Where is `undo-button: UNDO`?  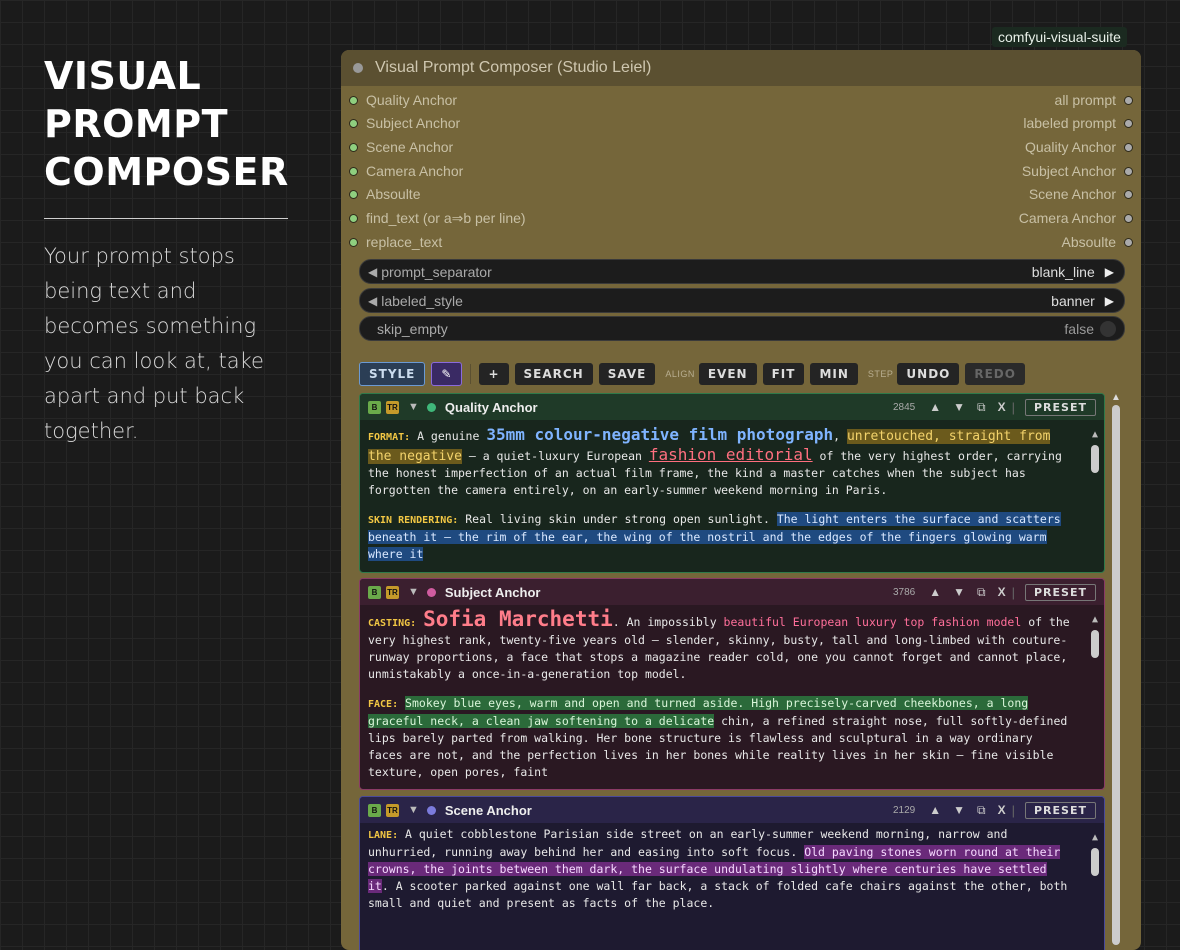
undo-button: UNDO is located at coordinates (928, 374).